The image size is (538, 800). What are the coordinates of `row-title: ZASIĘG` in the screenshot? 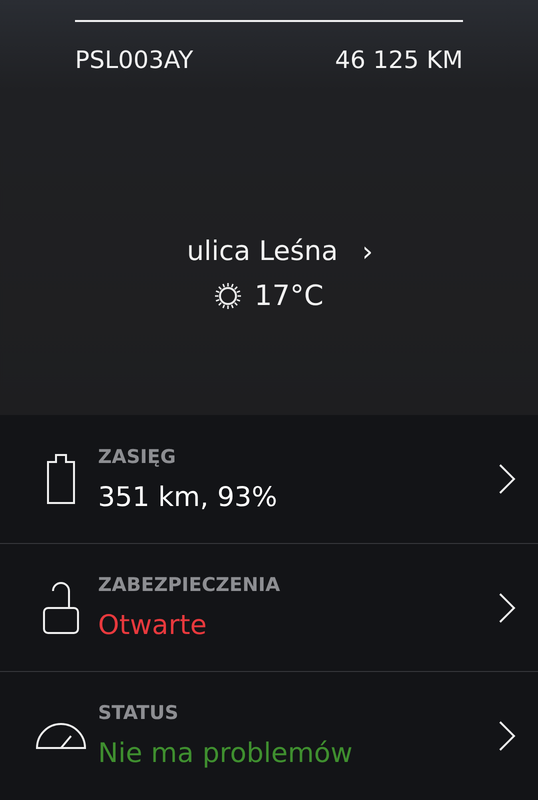 It's located at (137, 457).